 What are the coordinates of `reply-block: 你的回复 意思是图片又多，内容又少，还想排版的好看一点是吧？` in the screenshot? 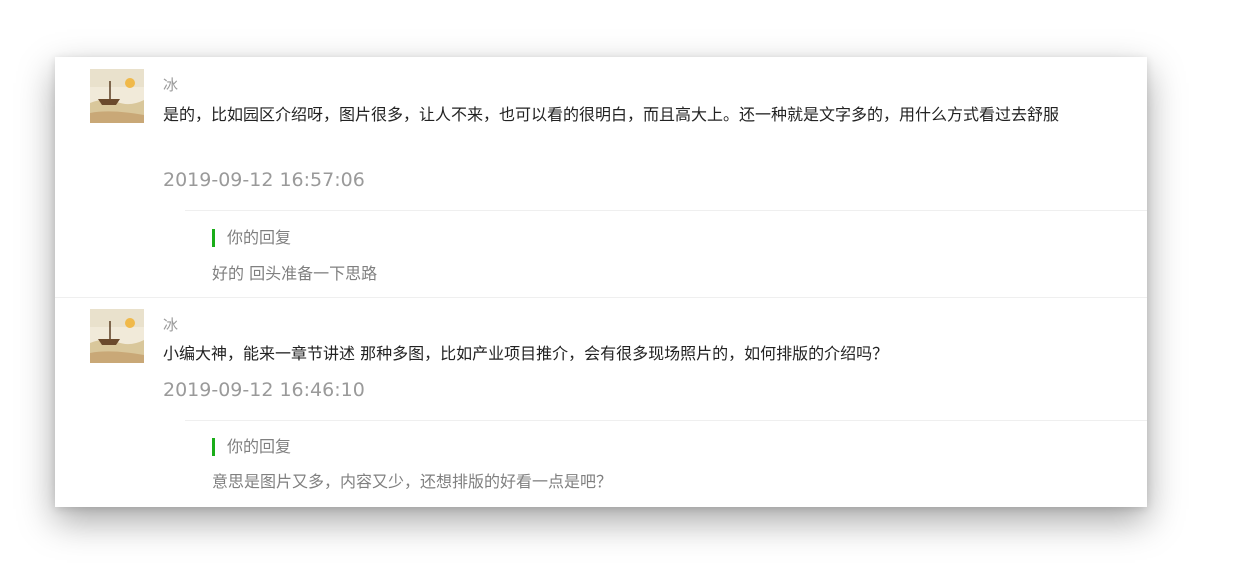 It's located at (666, 464).